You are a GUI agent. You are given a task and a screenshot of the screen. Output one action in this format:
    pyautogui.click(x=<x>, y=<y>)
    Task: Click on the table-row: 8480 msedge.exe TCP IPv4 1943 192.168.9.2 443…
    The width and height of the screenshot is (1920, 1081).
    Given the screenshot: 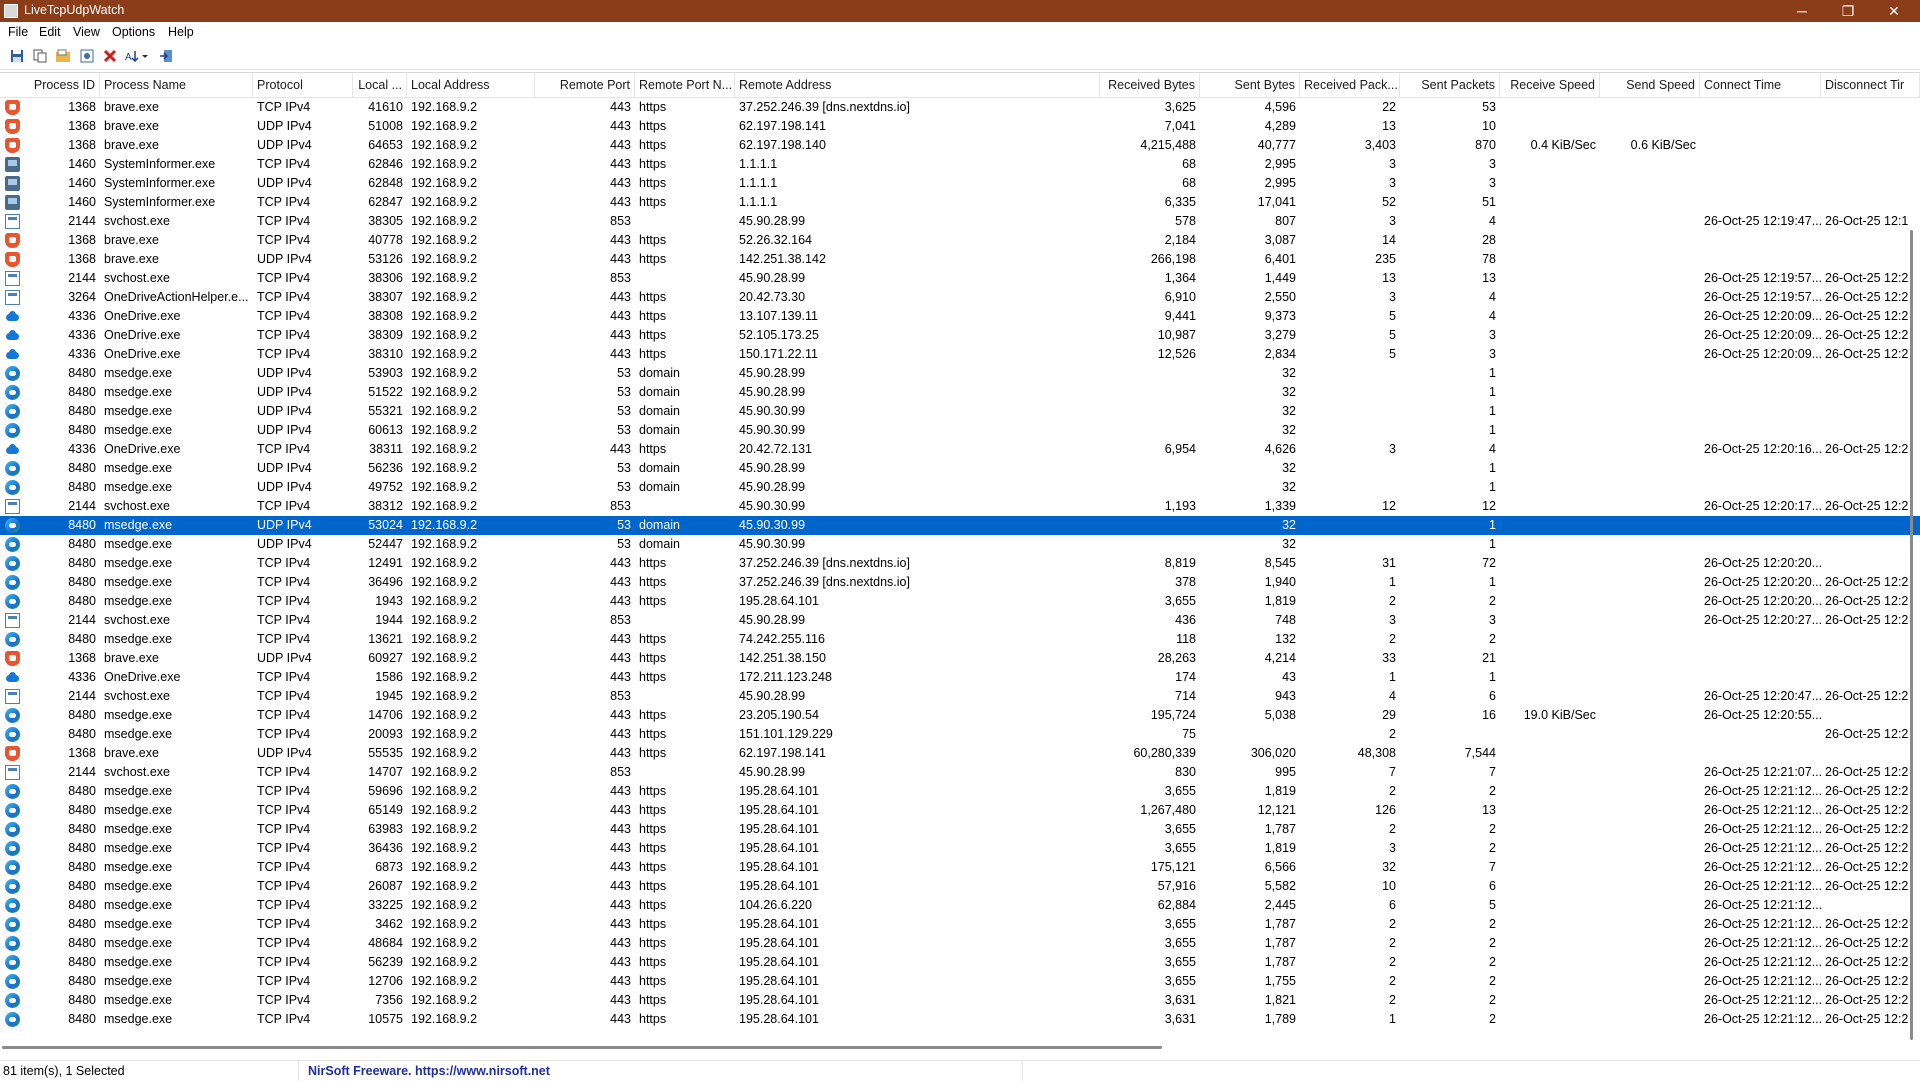 What is the action you would take?
    pyautogui.click(x=960, y=601)
    